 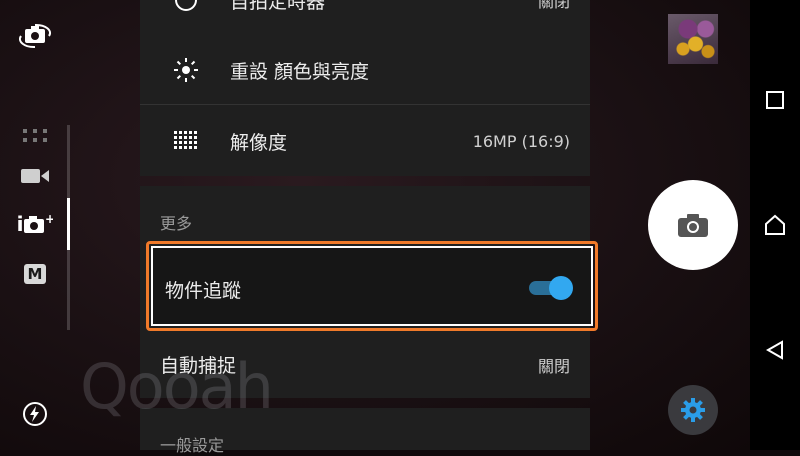 I want to click on resolution-row: 解像度 16MP (16:9), so click(x=365, y=141).